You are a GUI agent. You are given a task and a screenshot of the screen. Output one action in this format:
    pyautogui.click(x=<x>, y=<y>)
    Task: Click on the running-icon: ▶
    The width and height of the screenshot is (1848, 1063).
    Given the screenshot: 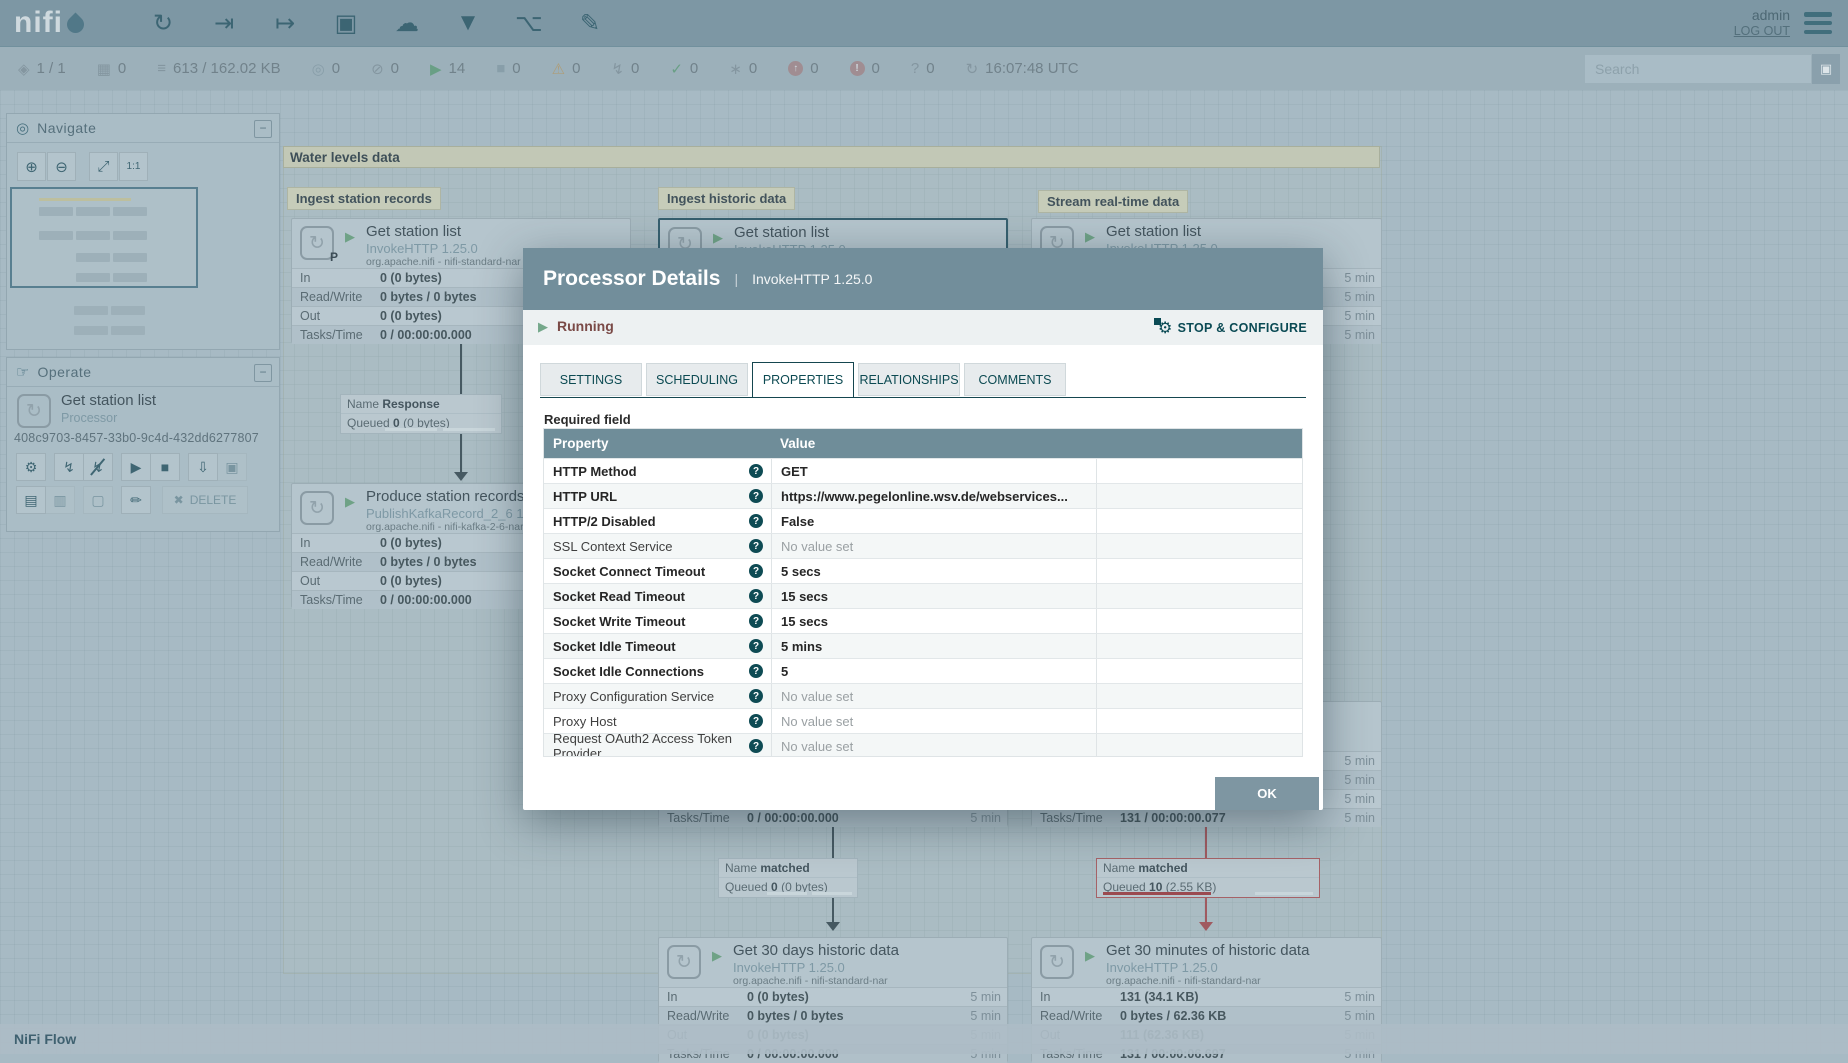 What is the action you would take?
    pyautogui.click(x=435, y=69)
    